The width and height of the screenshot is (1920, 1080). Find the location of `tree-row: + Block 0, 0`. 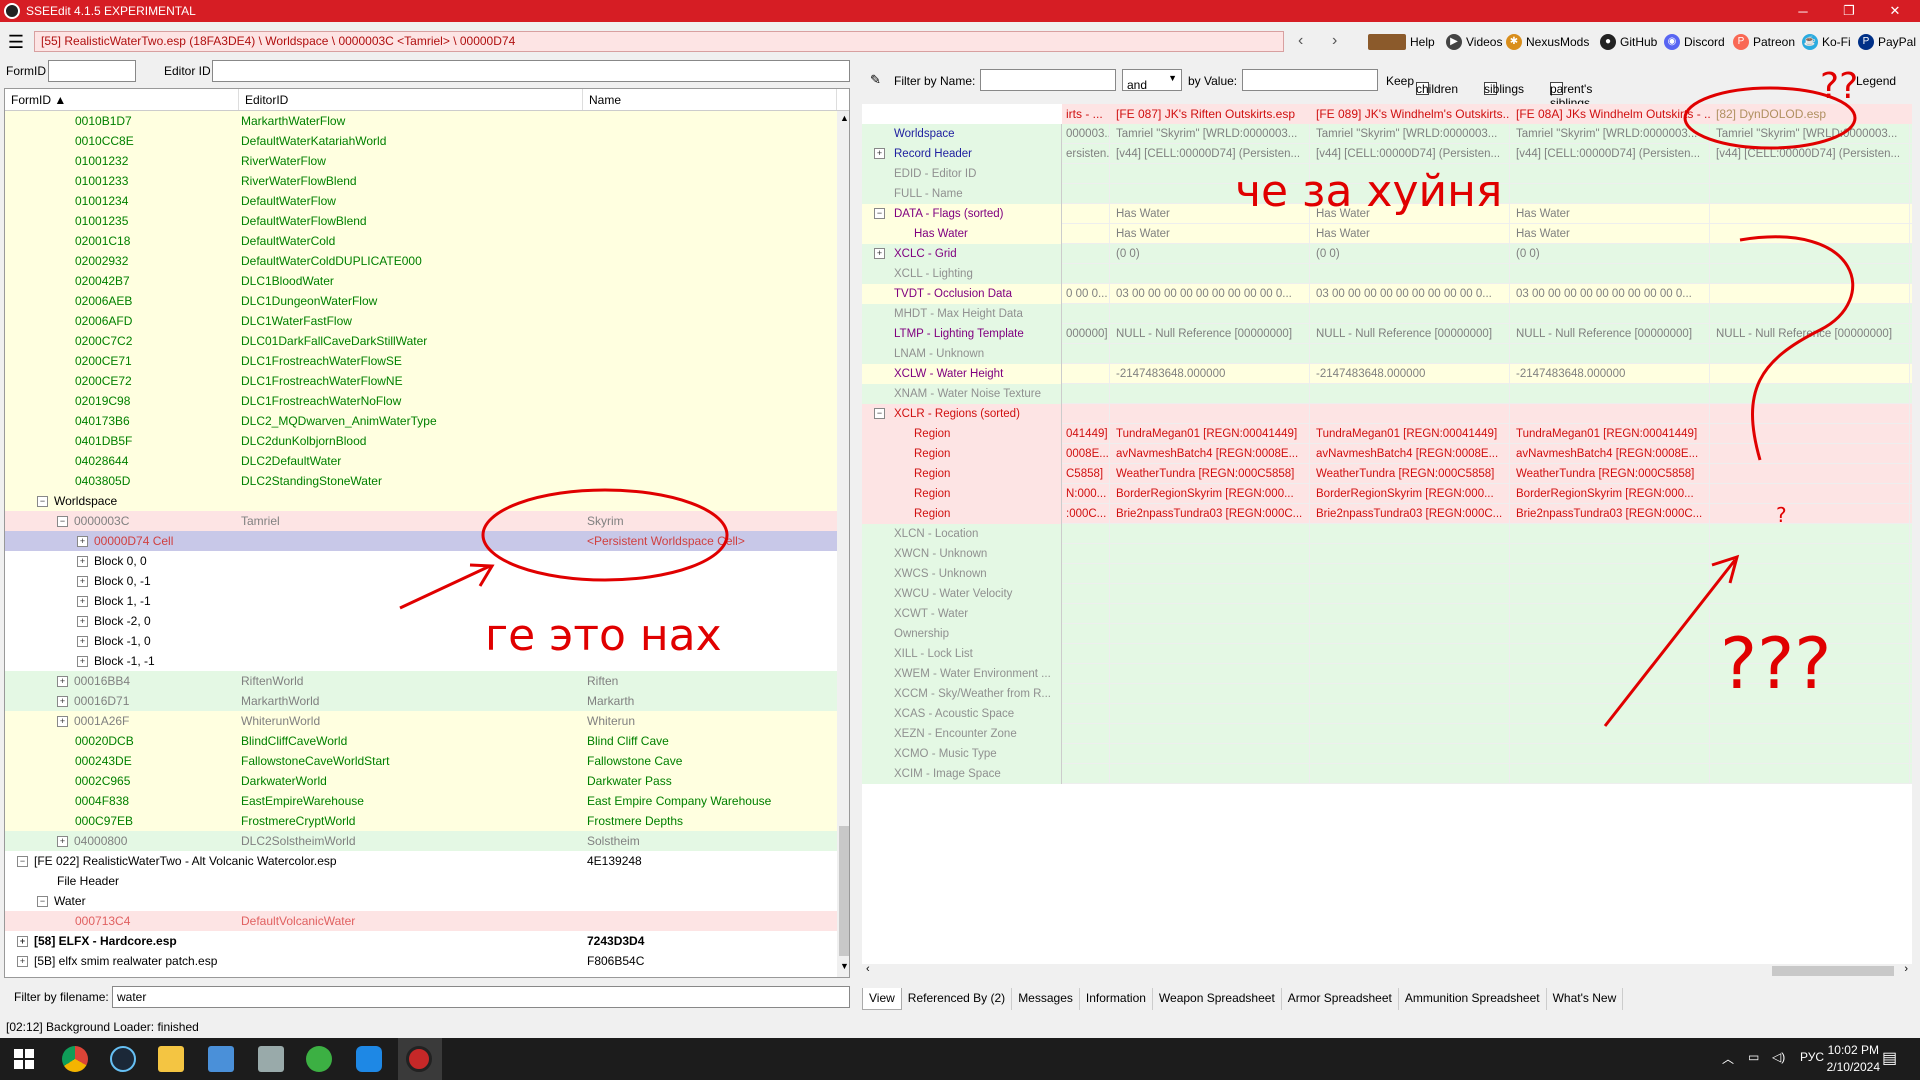

tree-row: + Block 0, 0 is located at coordinates (427, 561).